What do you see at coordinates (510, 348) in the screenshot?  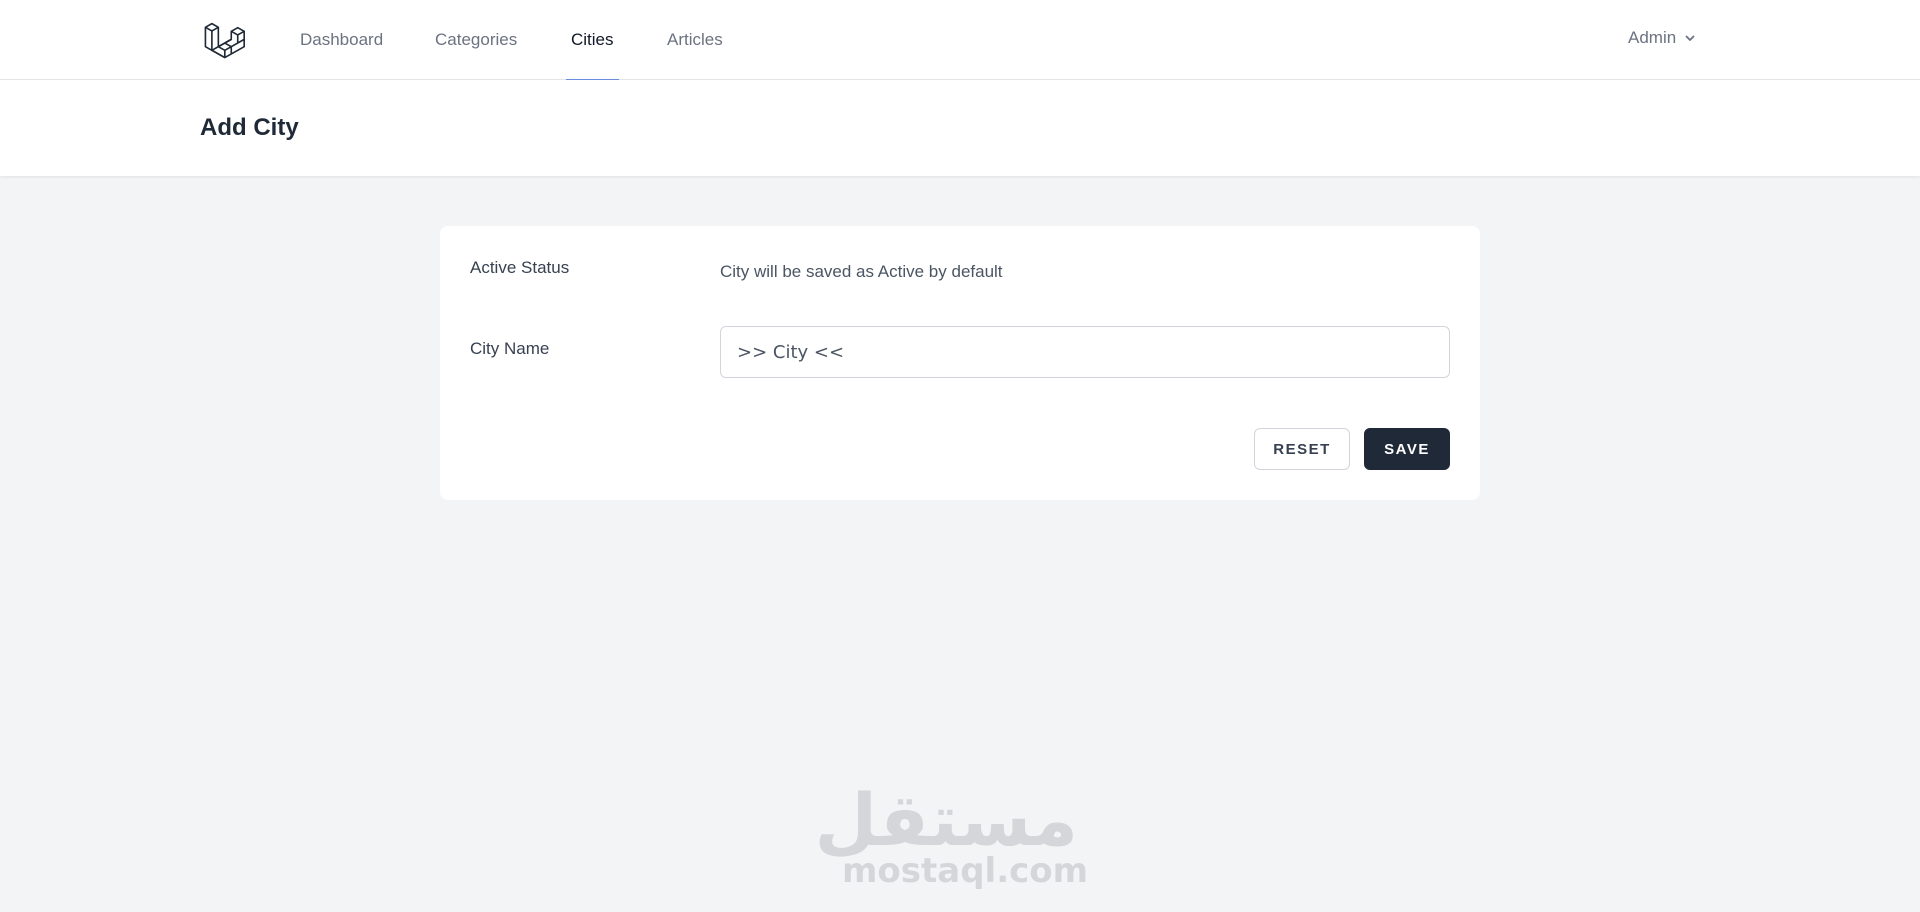 I see `city-name-label: City Name` at bounding box center [510, 348].